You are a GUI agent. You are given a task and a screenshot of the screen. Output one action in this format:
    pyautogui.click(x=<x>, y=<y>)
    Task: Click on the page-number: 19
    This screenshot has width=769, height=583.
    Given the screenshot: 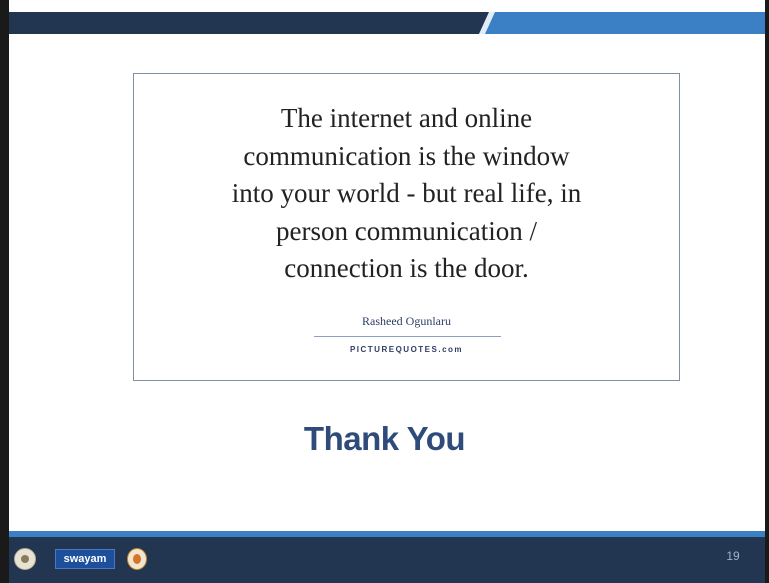 What is the action you would take?
    pyautogui.click(x=733, y=556)
    